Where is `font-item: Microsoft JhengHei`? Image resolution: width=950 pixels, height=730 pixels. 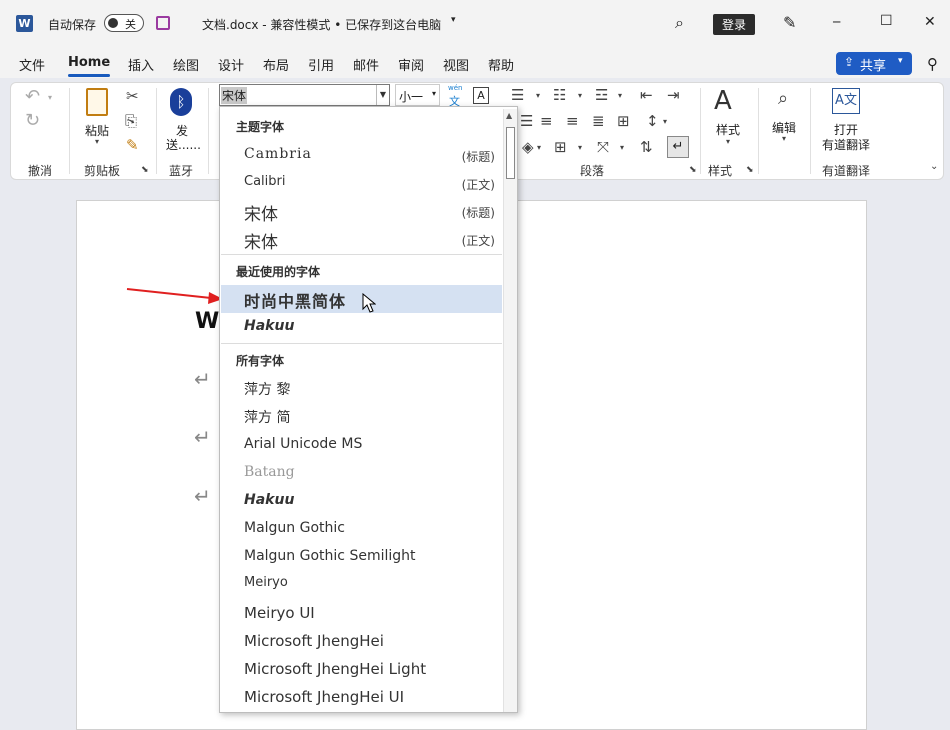 font-item: Microsoft JhengHei is located at coordinates (361, 641).